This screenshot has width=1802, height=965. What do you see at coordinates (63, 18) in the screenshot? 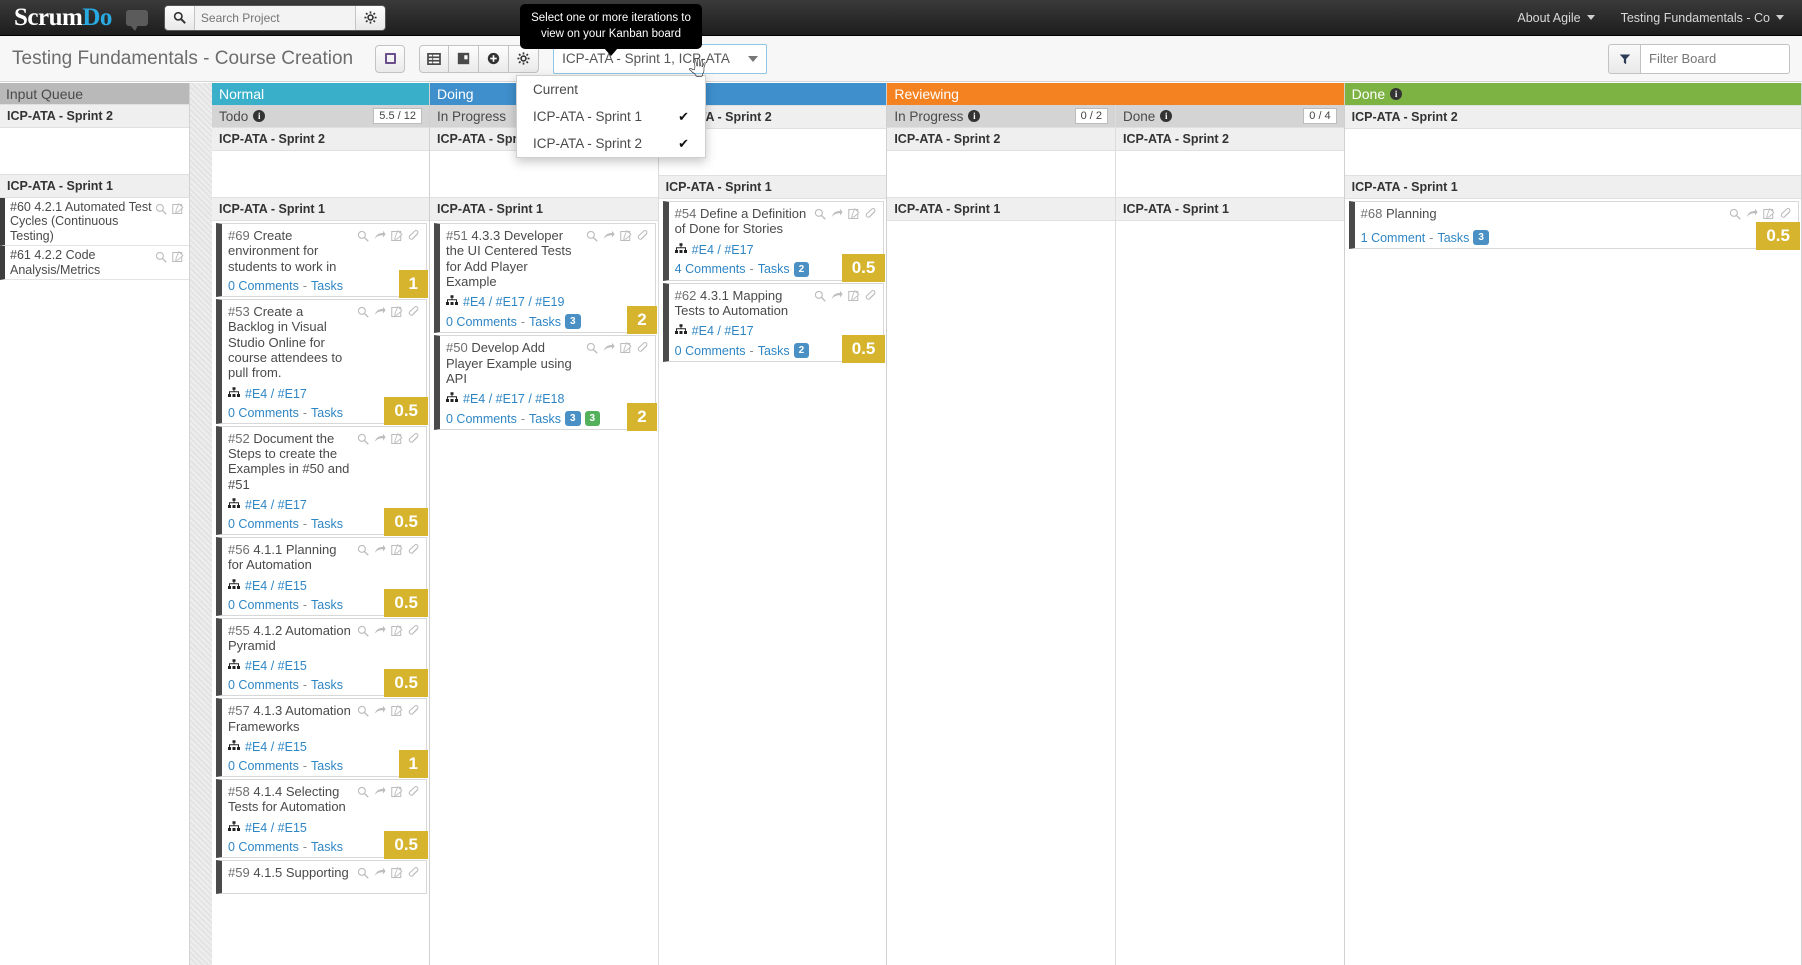
I see `brand-logo: ScrumDo` at bounding box center [63, 18].